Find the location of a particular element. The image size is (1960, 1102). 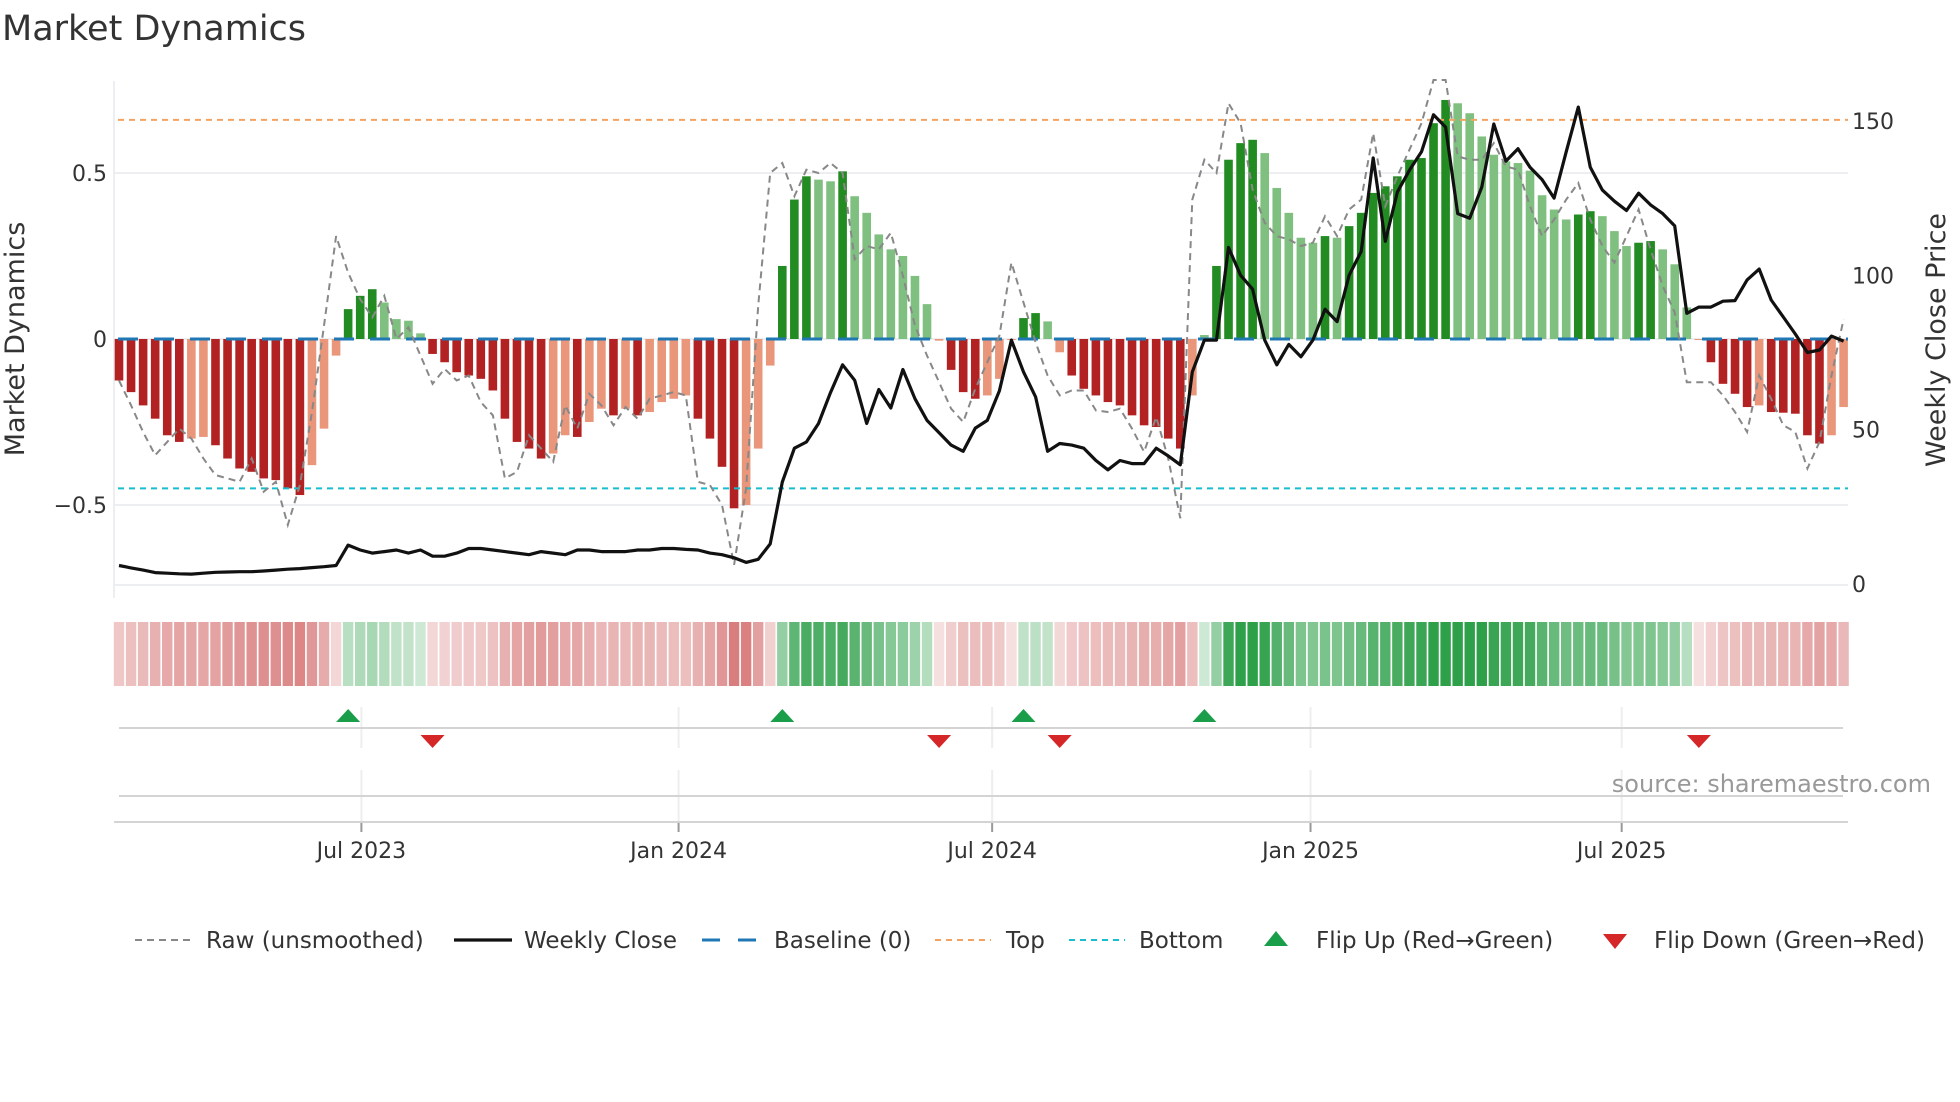

x-tick-label: Jan 2025 is located at coordinates (1309, 851).